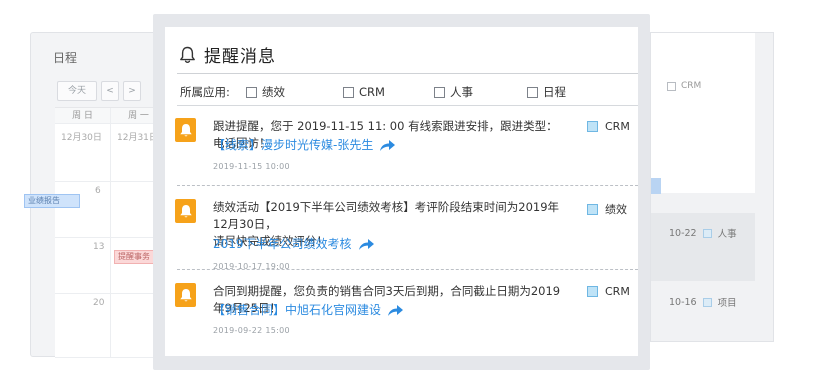  Describe the element at coordinates (77, 91) in the screenshot. I see `today-button: 今天` at that location.